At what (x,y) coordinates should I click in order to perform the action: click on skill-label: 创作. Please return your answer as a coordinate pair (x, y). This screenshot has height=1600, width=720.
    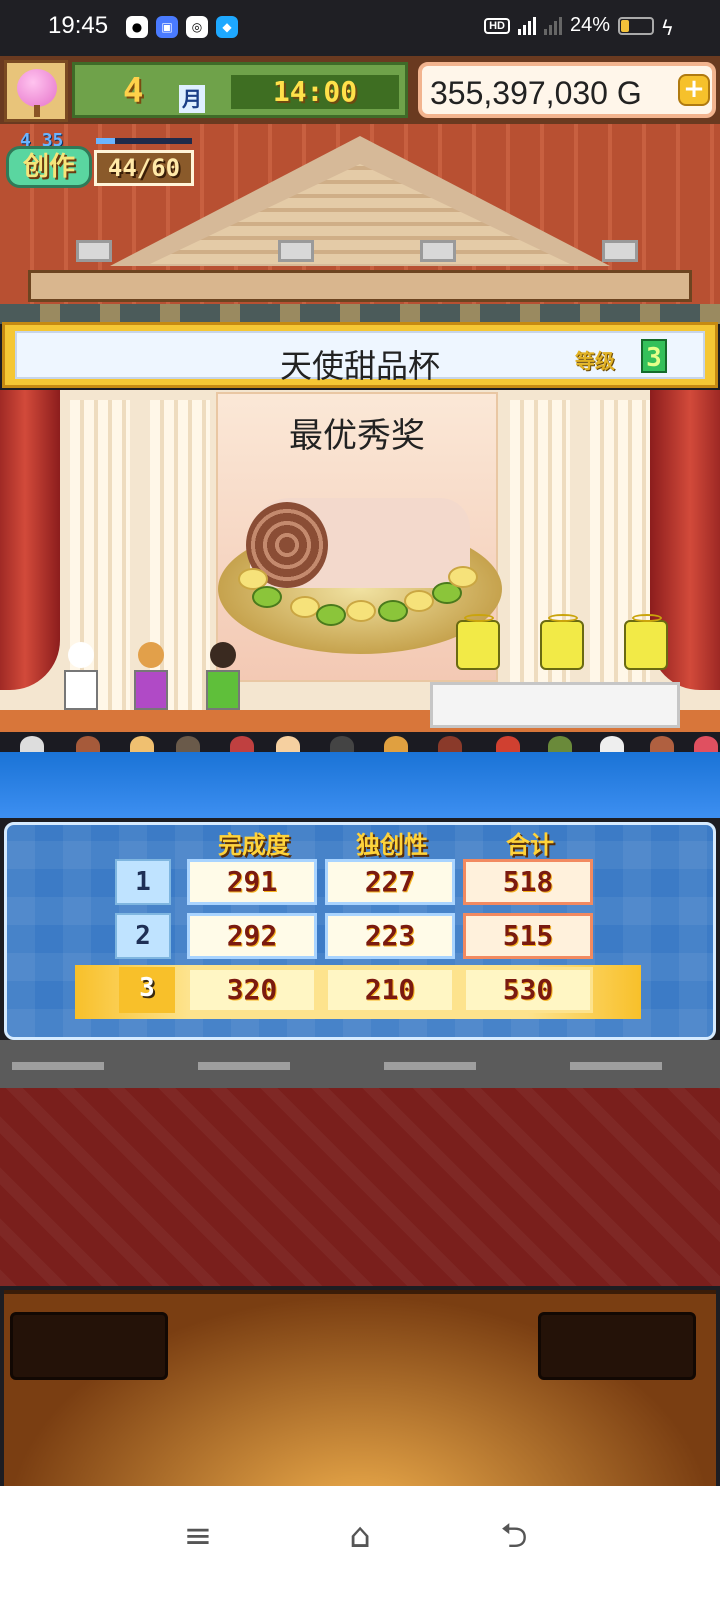
    Looking at the image, I should click on (49, 167).